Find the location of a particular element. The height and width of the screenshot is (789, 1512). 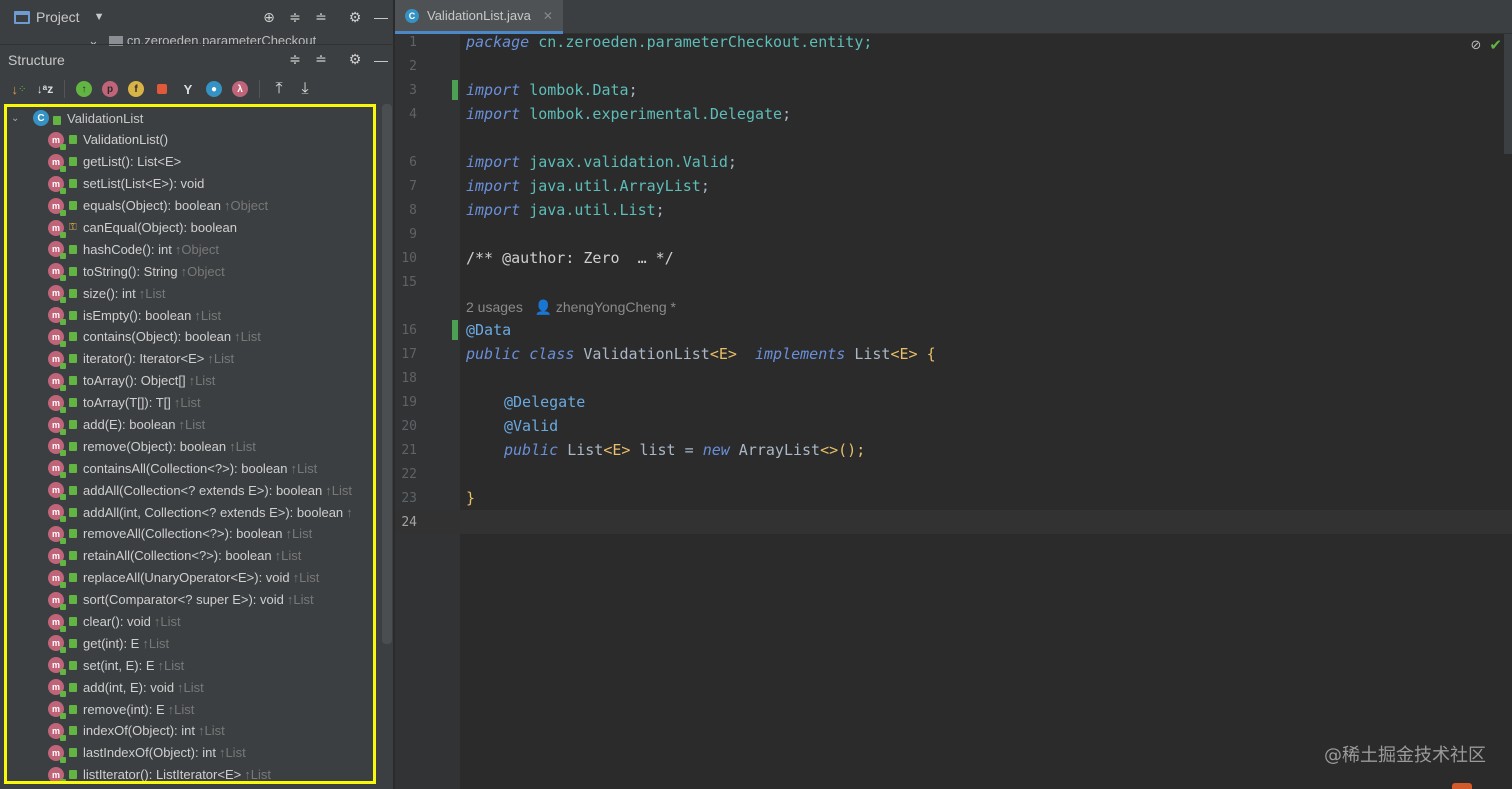

tree-member-row: m ValidationList() is located at coordinates (190, 140).